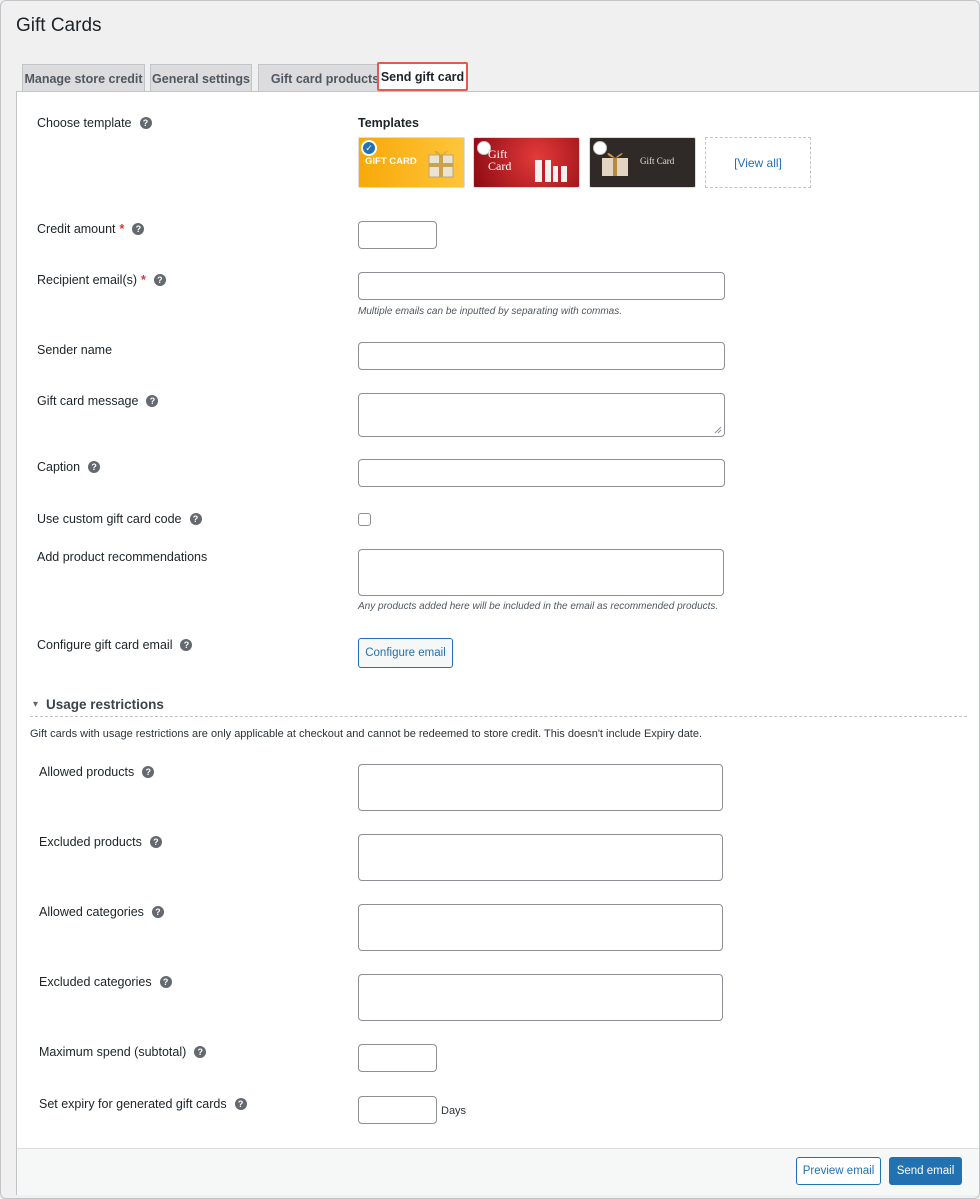 The image size is (980, 1199). I want to click on custom-code-checkbox, so click(364, 519).